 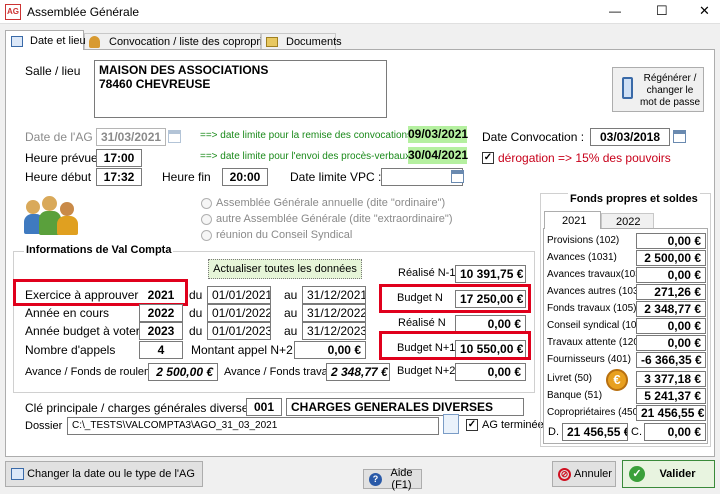 What do you see at coordinates (679, 136) in the screenshot?
I see `date-convocation-calendar-icon` at bounding box center [679, 136].